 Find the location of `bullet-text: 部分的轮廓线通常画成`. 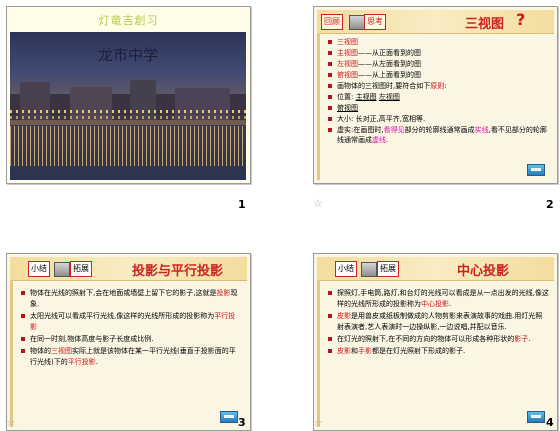

bullet-text: 部分的轮廓线通常画成 is located at coordinates (439, 130).